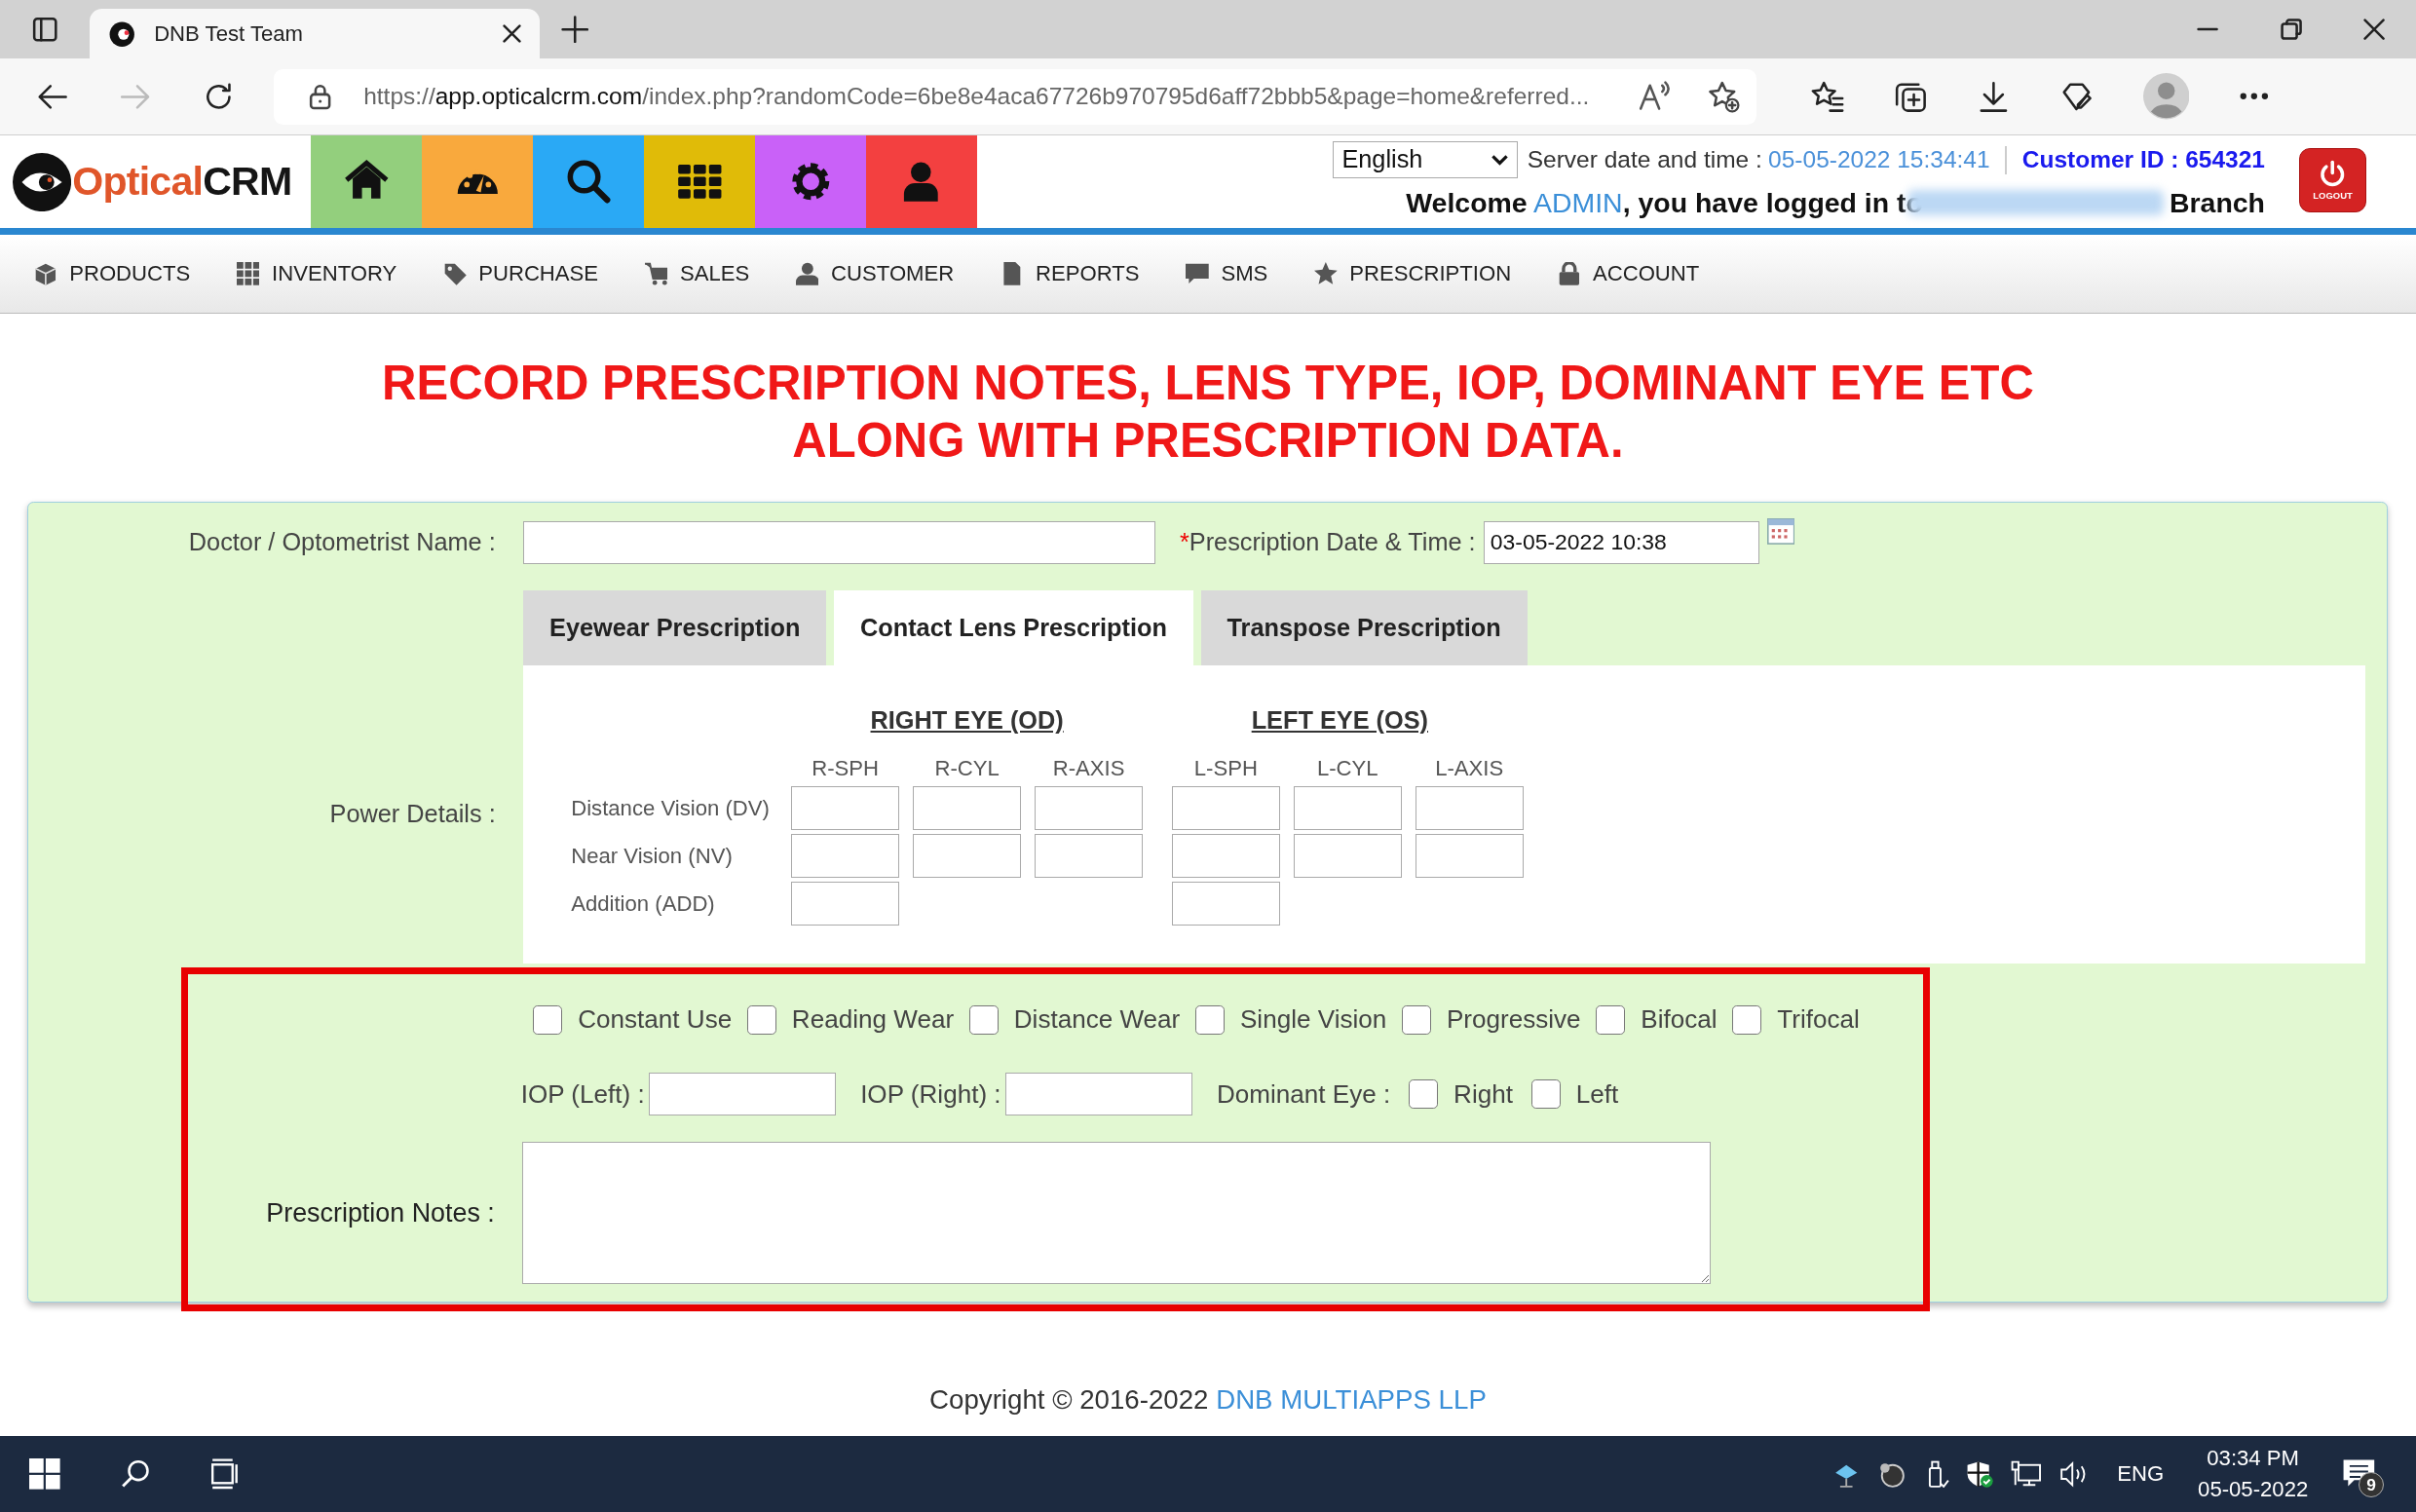 Image resolution: width=2416 pixels, height=1512 pixels. Describe the element at coordinates (873, 1020) in the screenshot. I see `checkbox-label: Reading Wear` at that location.